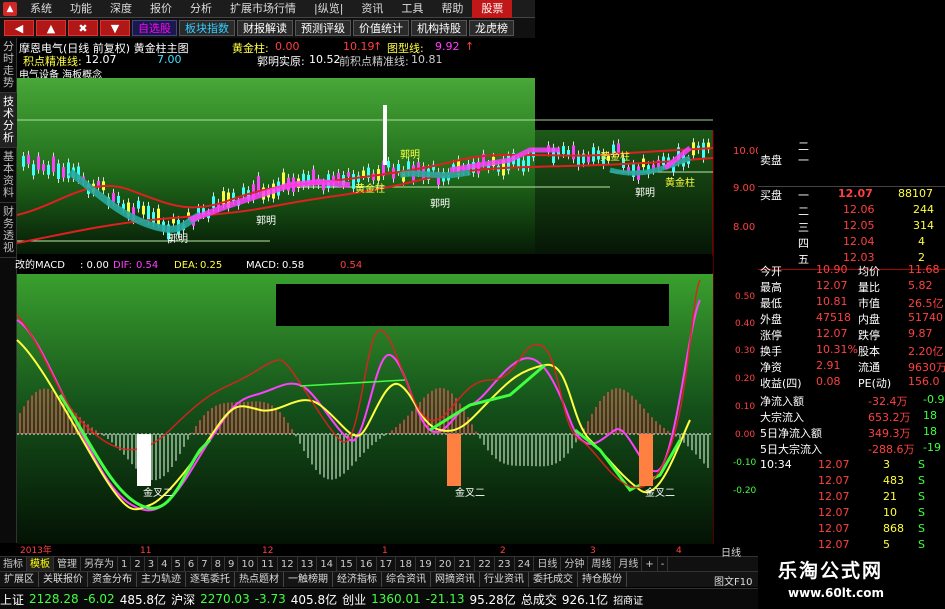 The height and width of the screenshot is (609, 945). I want to click on menu-tools: 工具, so click(412, 9).